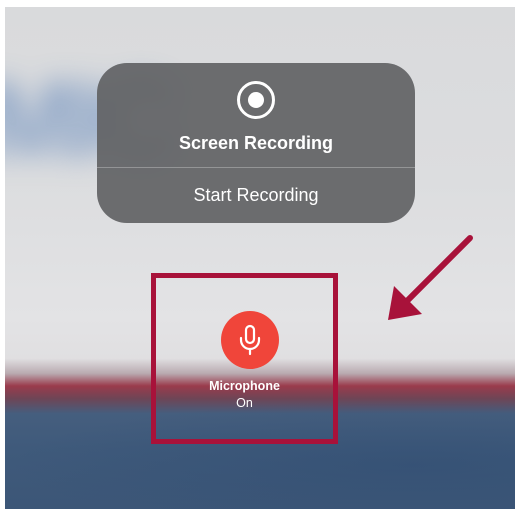 Image resolution: width=520 pixels, height=509 pixels. Describe the element at coordinates (256, 195) in the screenshot. I see `start-recording-button: Start Recording` at that location.